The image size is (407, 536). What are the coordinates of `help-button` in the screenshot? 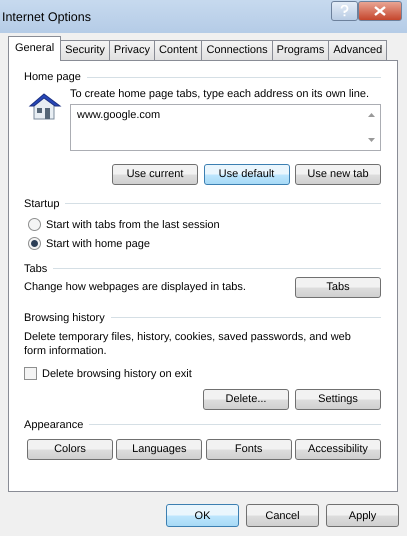 It's located at (344, 10).